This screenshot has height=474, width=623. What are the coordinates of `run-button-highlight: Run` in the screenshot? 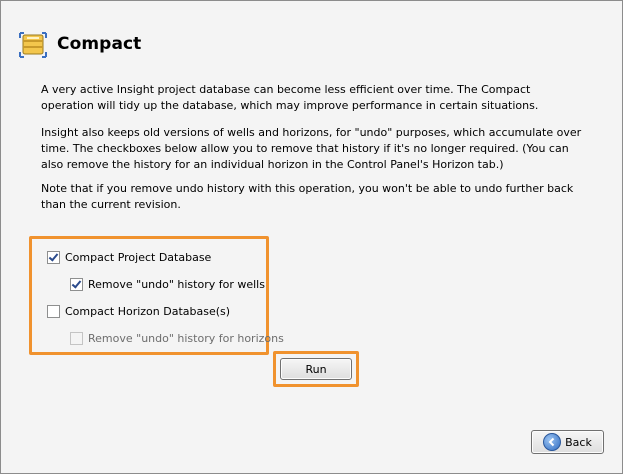 It's located at (316, 369).